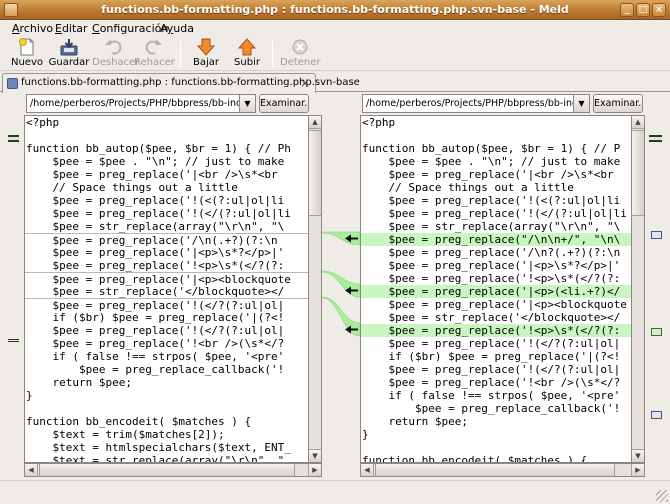 The height and width of the screenshot is (504, 670). Describe the element at coordinates (69, 54) in the screenshot. I see `save-button: Guardar` at that location.